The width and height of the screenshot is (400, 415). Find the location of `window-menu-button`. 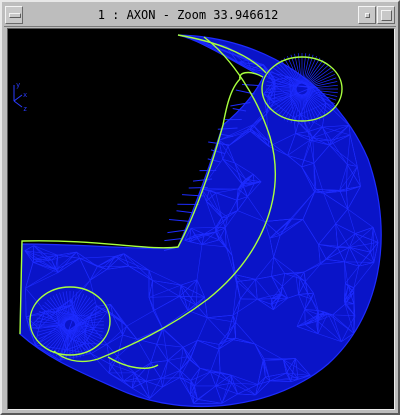

window-menu-button is located at coordinates (14, 15).